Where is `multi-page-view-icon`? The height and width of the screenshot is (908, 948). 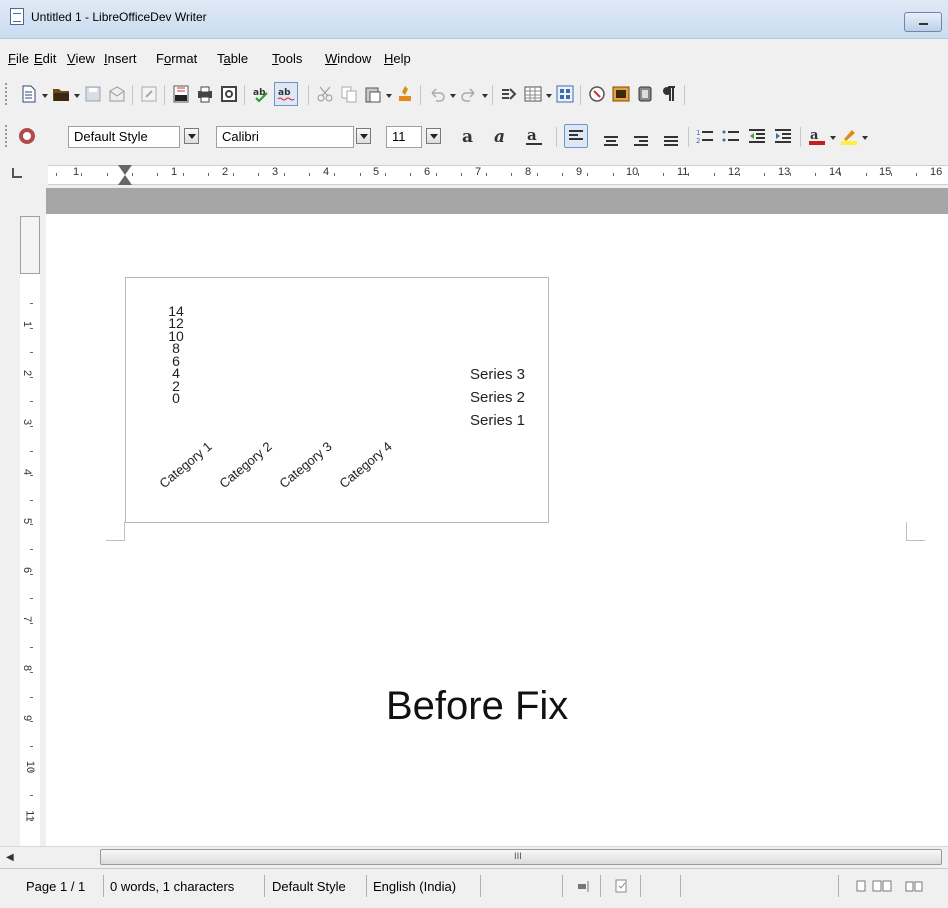
multi-page-view-icon is located at coordinates (882, 886).